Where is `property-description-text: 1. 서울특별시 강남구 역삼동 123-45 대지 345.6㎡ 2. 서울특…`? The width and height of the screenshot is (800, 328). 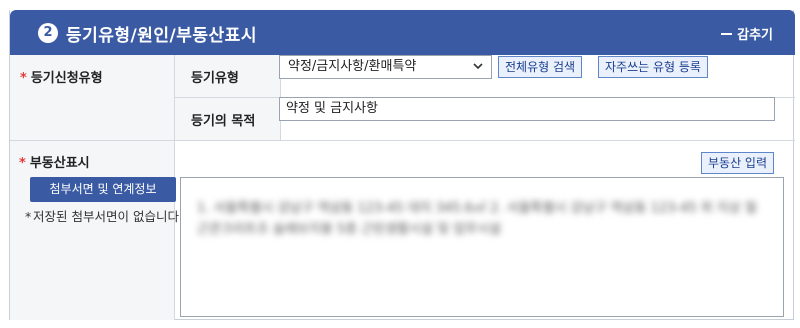 property-description-text: 1. 서울특별시 강남구 역삼동 123-45 대지 345.6㎡ 2. 서울특… is located at coordinates (477, 219).